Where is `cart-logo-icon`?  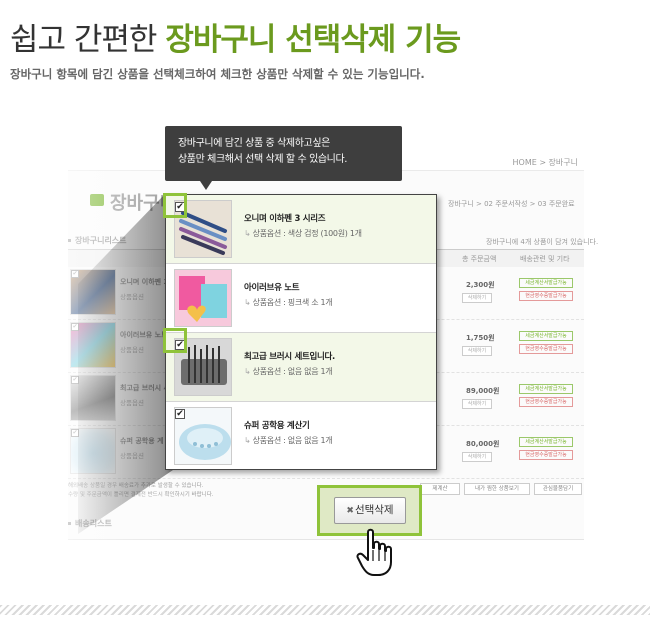
cart-logo-icon is located at coordinates (97, 200).